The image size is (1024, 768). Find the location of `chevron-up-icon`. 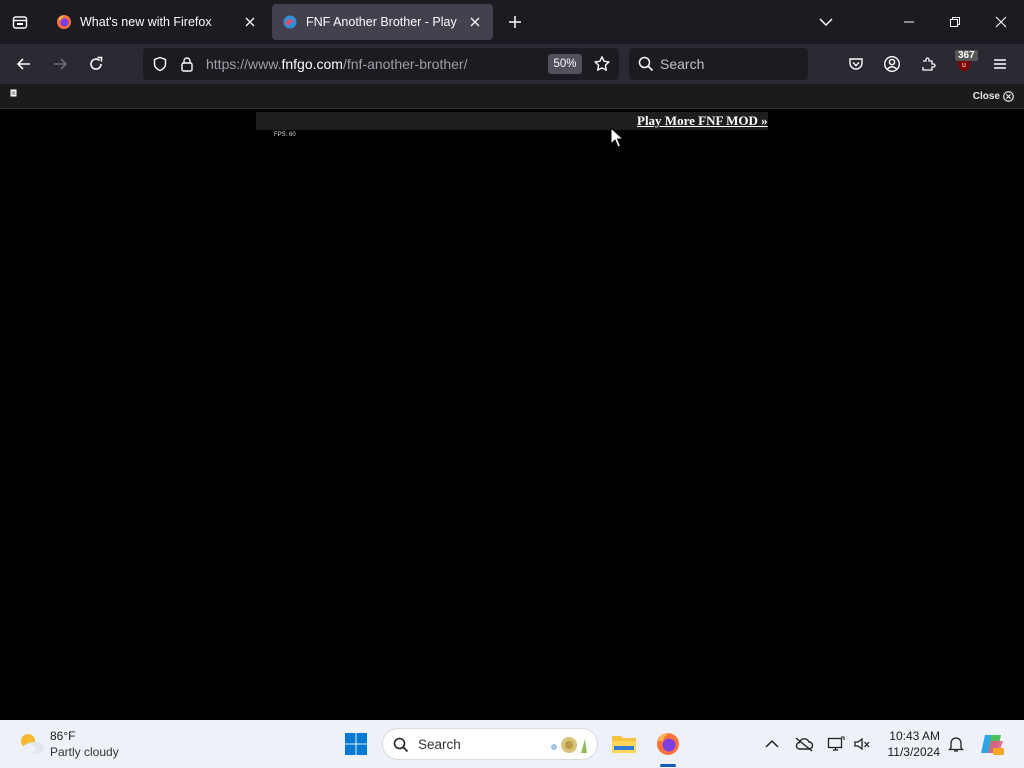

chevron-up-icon is located at coordinates (772, 743).